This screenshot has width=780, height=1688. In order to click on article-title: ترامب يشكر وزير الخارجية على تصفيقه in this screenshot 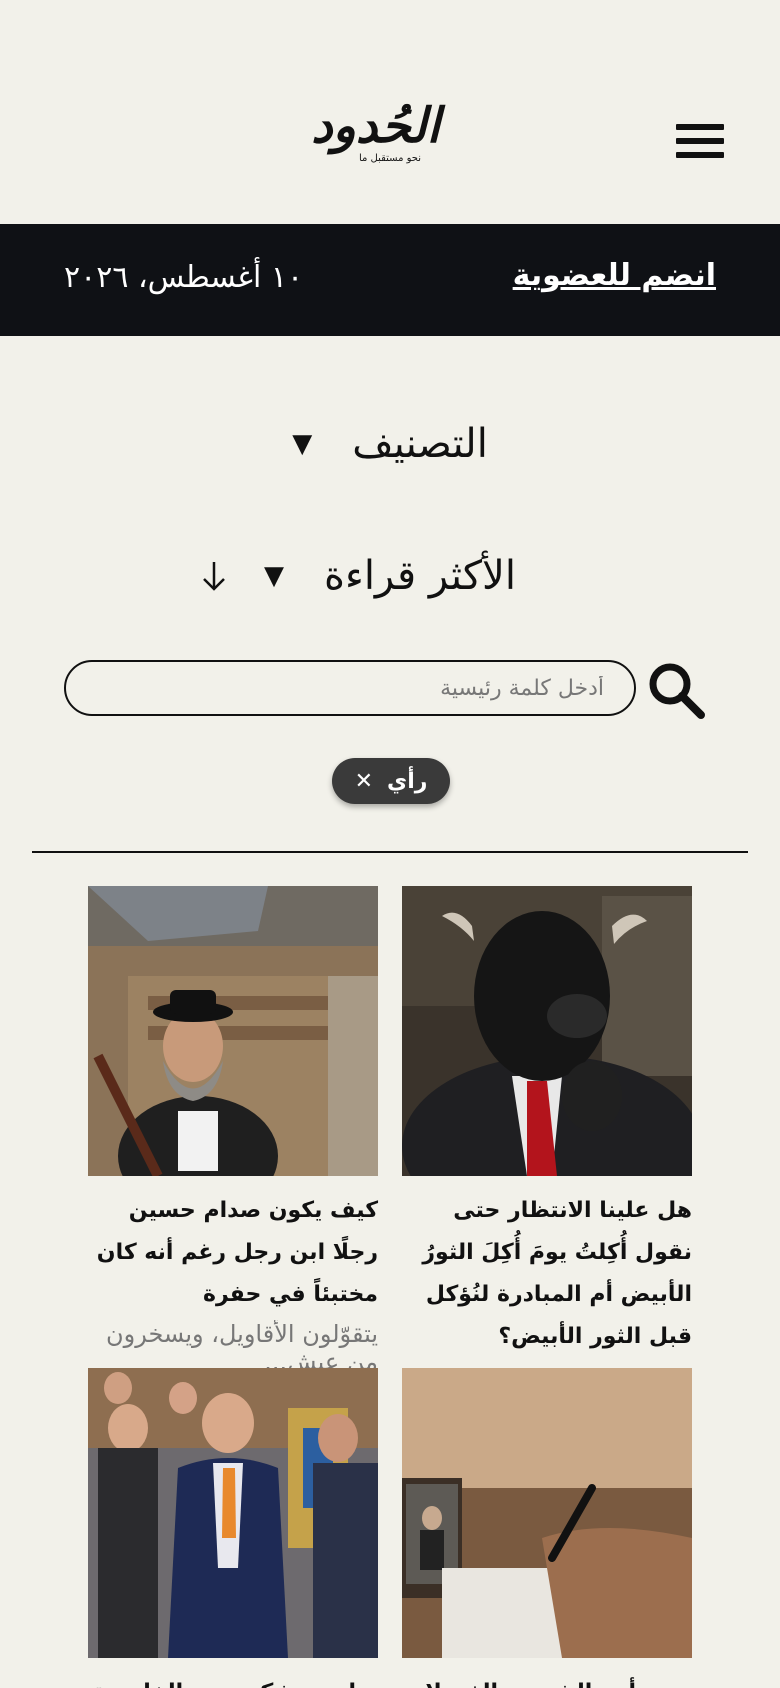, I will do `click(233, 1680)`.